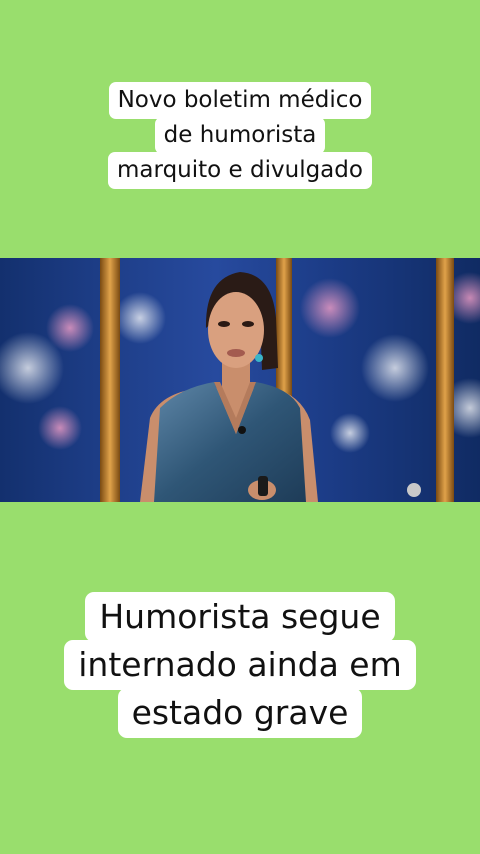 The width and height of the screenshot is (480, 854). What do you see at coordinates (240, 100) in the screenshot?
I see `top-caption-line-1: Novo boletim médico` at bounding box center [240, 100].